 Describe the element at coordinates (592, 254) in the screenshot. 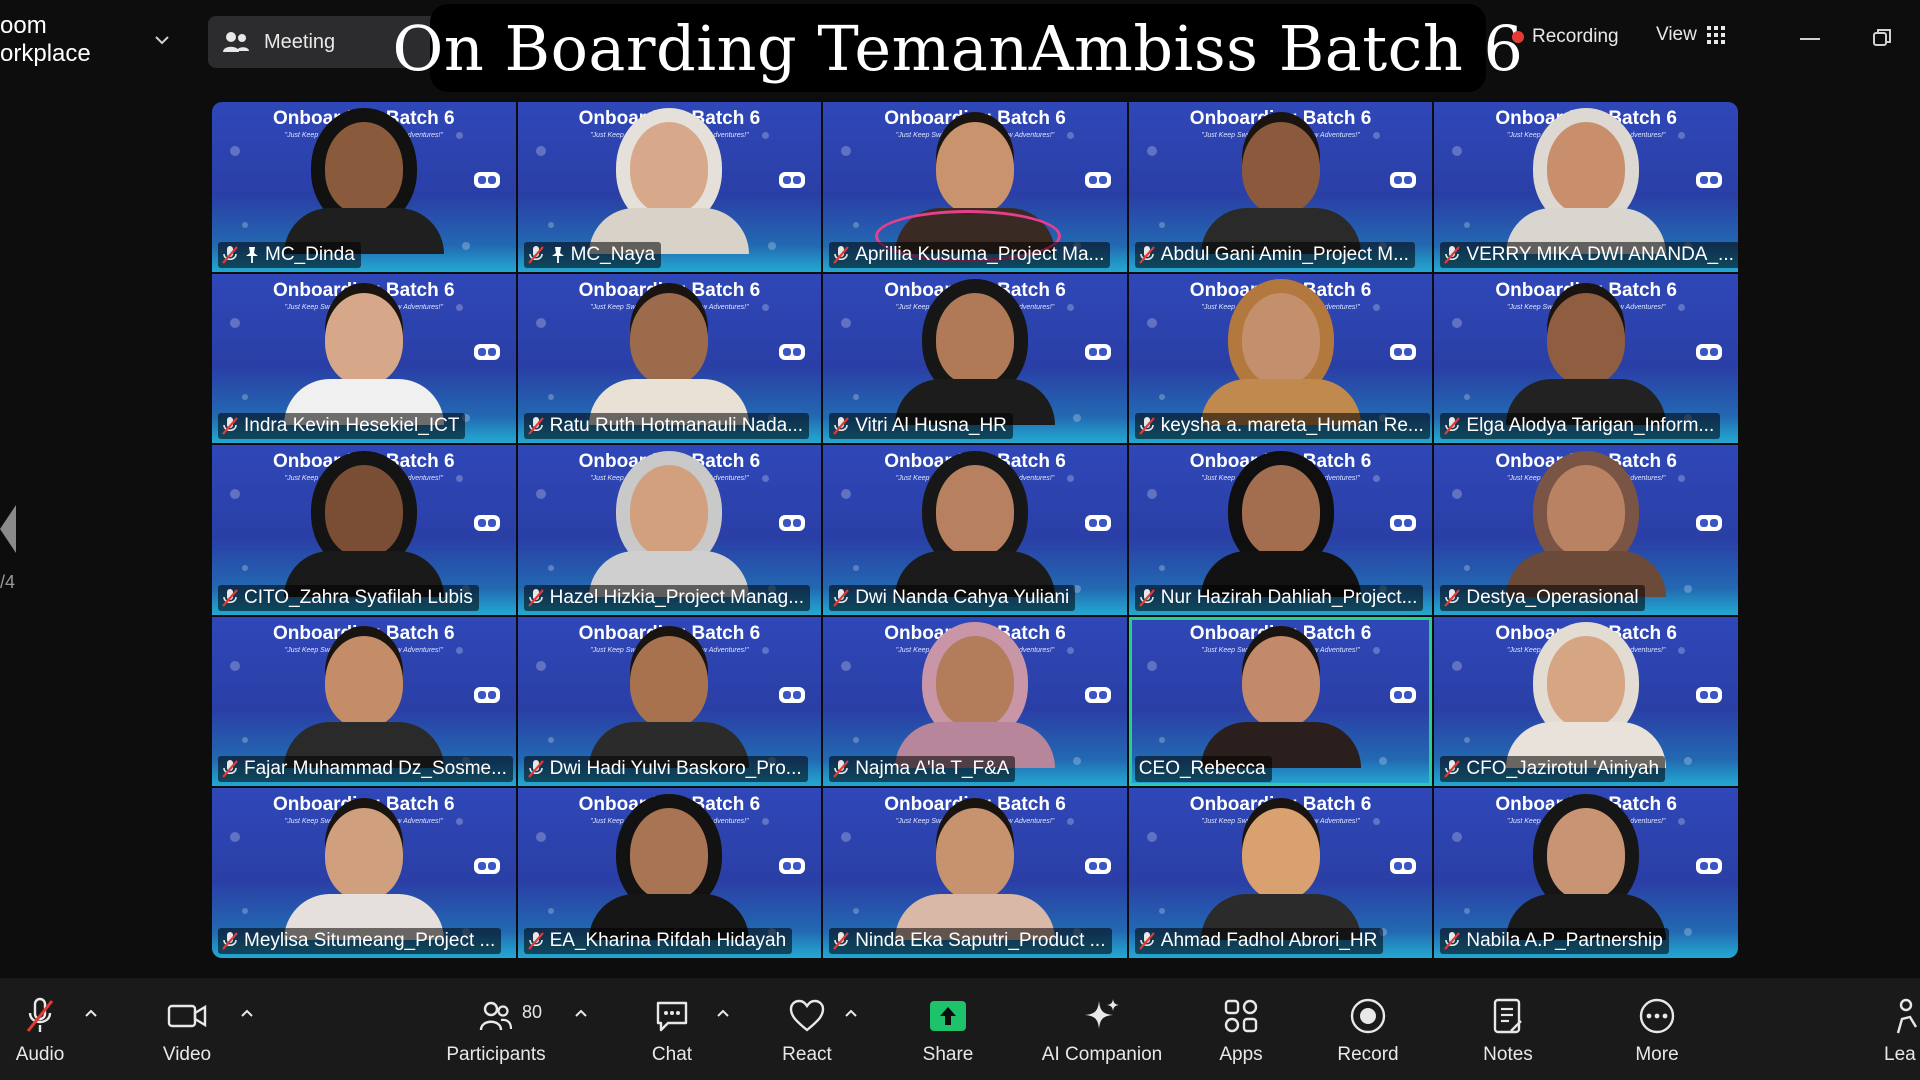

I see `participant-name-tag: MC_Naya` at that location.